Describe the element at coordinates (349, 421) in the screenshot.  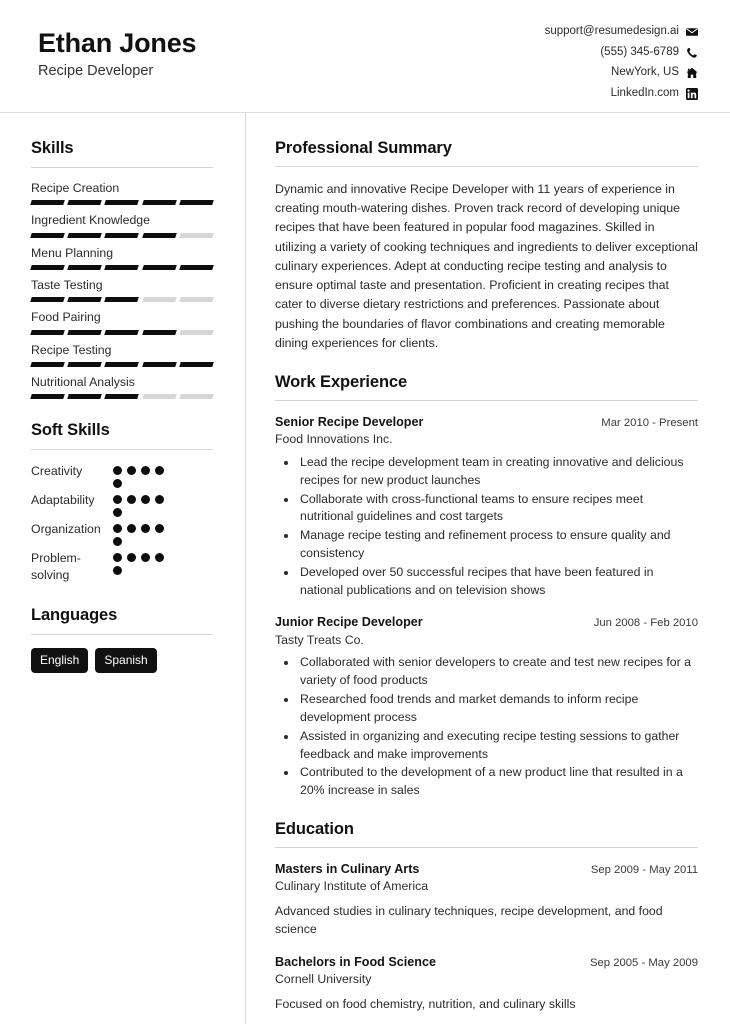
I see `entry-title: Senior Recipe Developer` at that location.